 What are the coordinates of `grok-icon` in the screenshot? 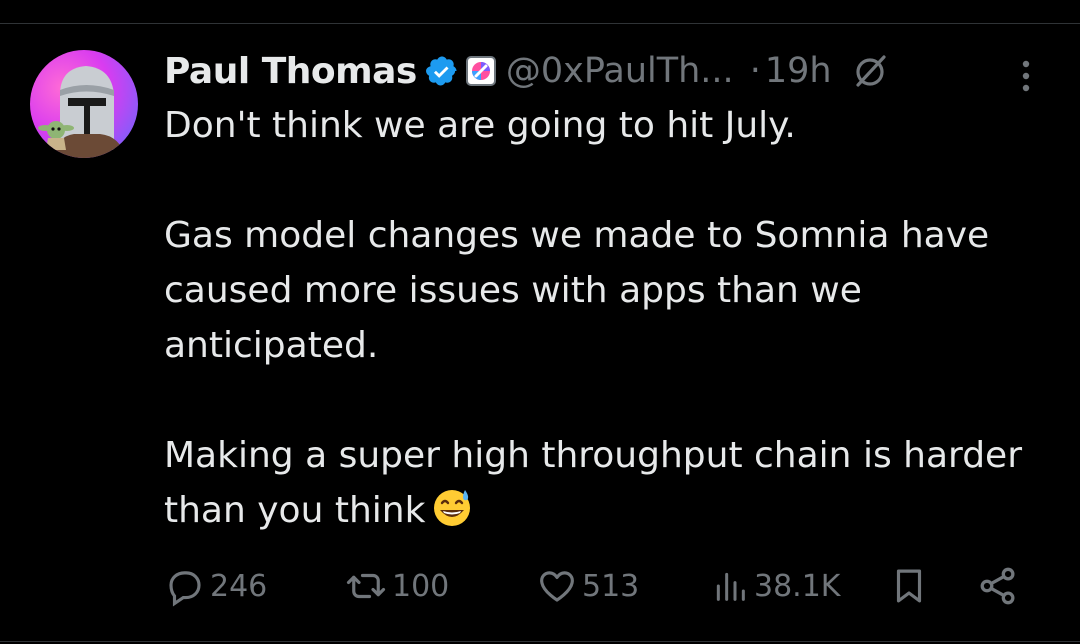 It's located at (870, 71).